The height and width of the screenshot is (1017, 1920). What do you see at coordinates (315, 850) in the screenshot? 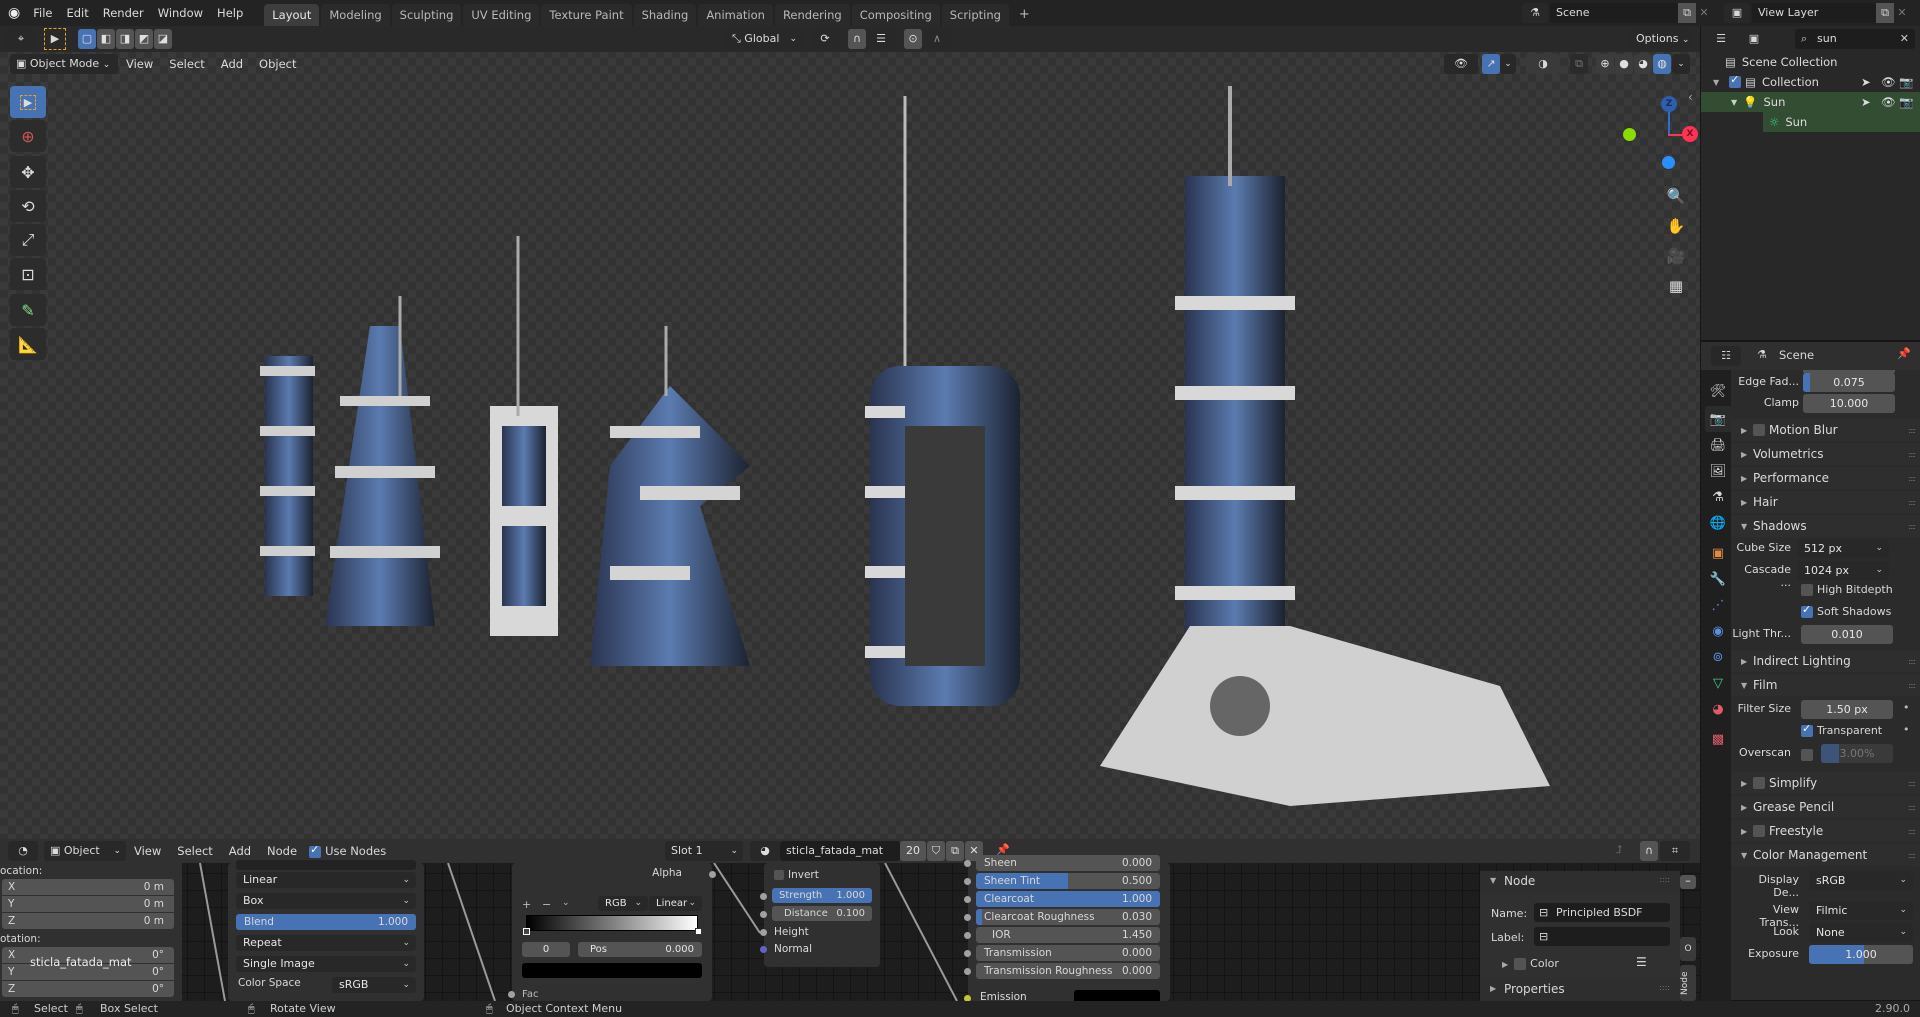
I see `use-nodes-checkbox` at bounding box center [315, 850].